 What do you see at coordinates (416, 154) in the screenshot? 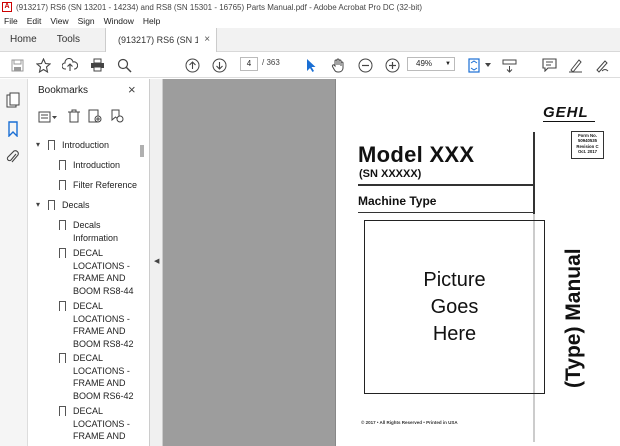
I see `model-title: Model XXX` at bounding box center [416, 154].